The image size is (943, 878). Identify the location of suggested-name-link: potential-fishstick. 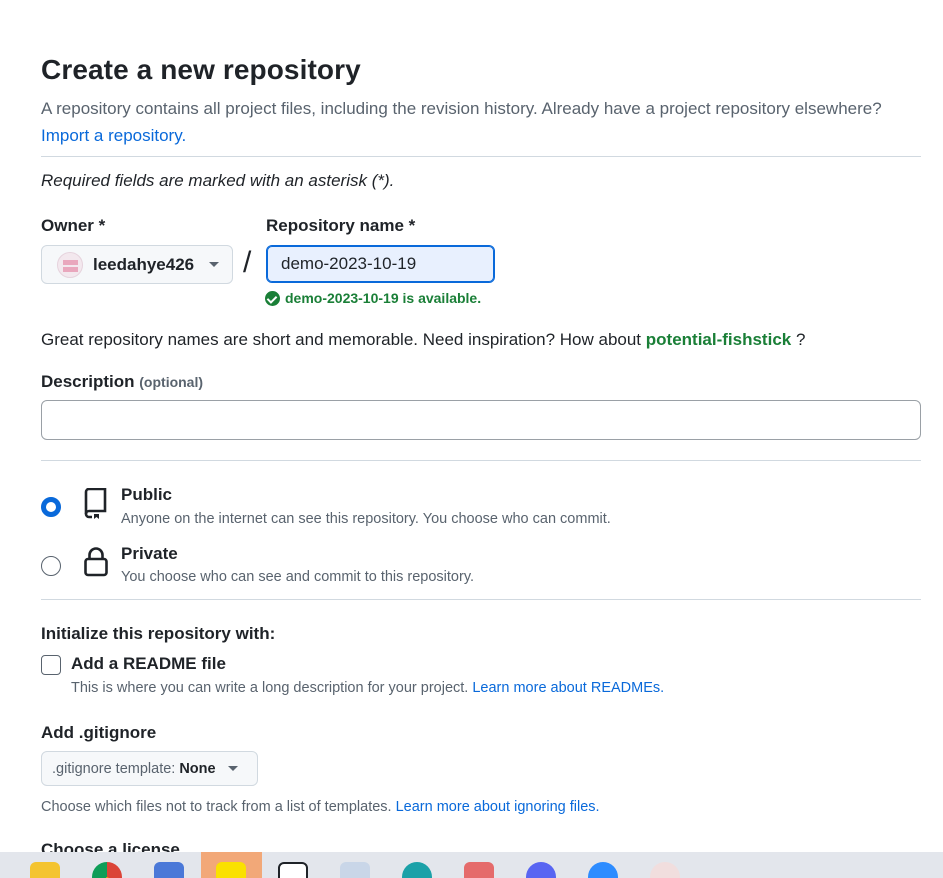
(718, 339).